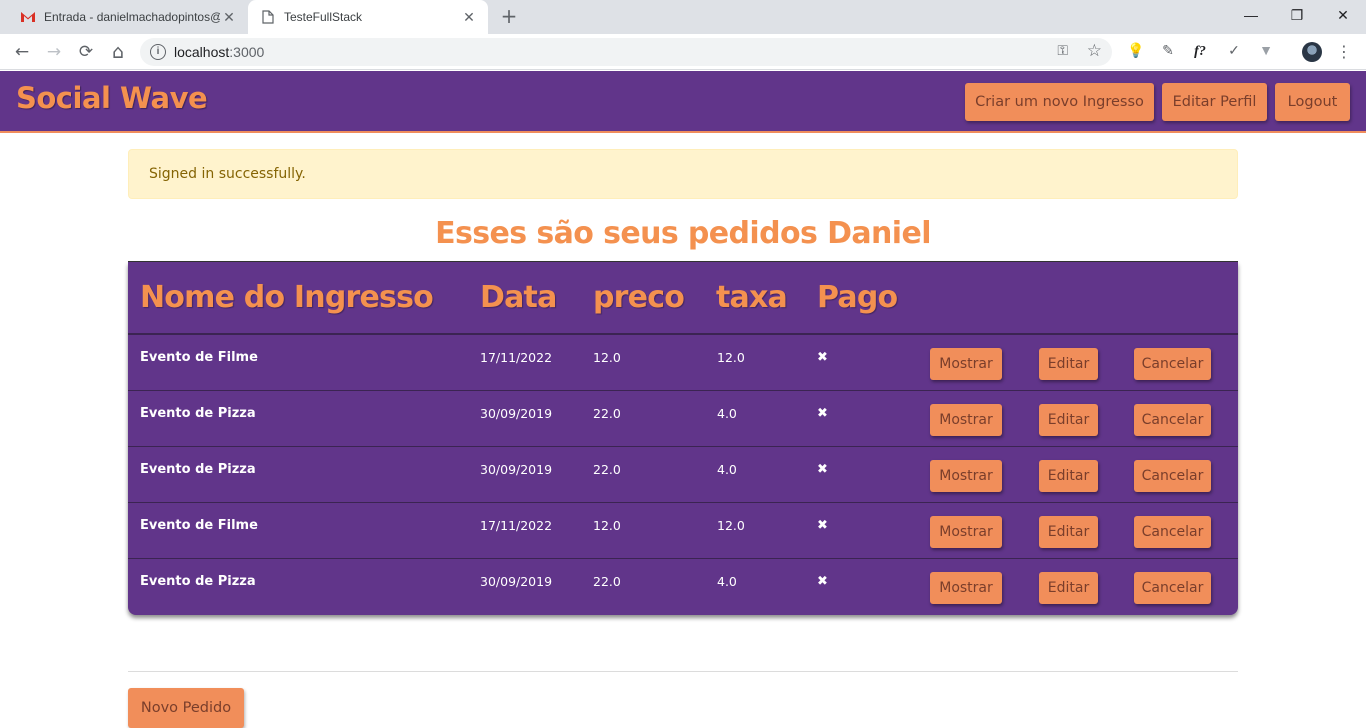 This screenshot has height=728, width=1366. Describe the element at coordinates (683, 671) in the screenshot. I see `footer-divider` at that location.